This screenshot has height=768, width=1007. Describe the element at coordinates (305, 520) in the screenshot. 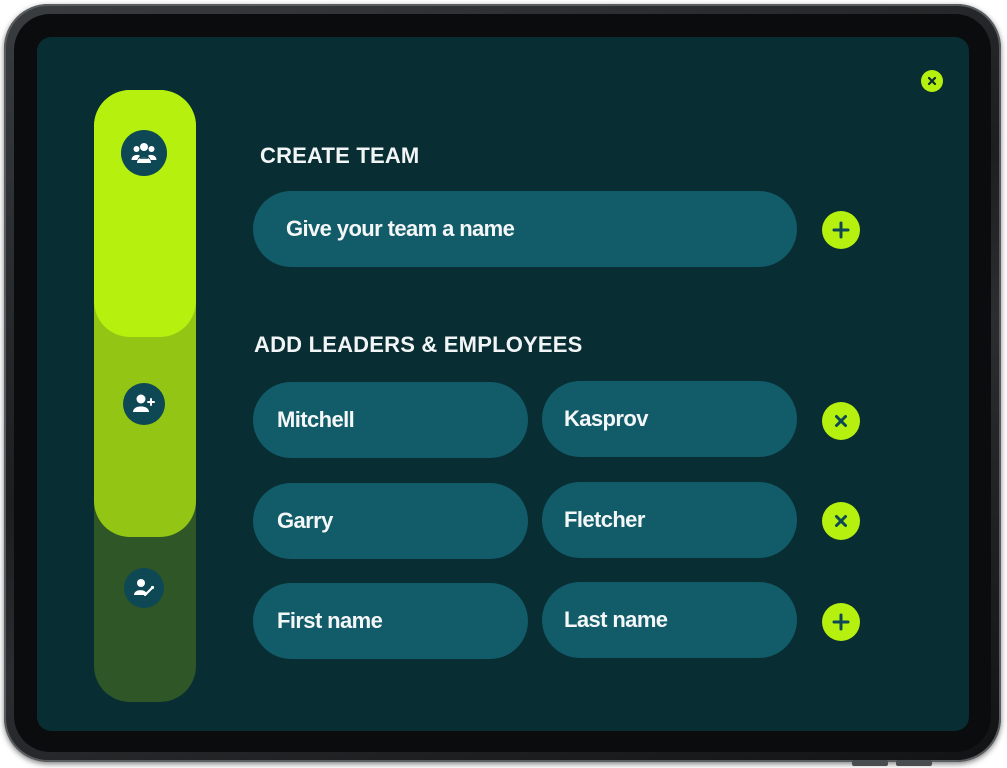

I see `first-name-value: Garry` at that location.